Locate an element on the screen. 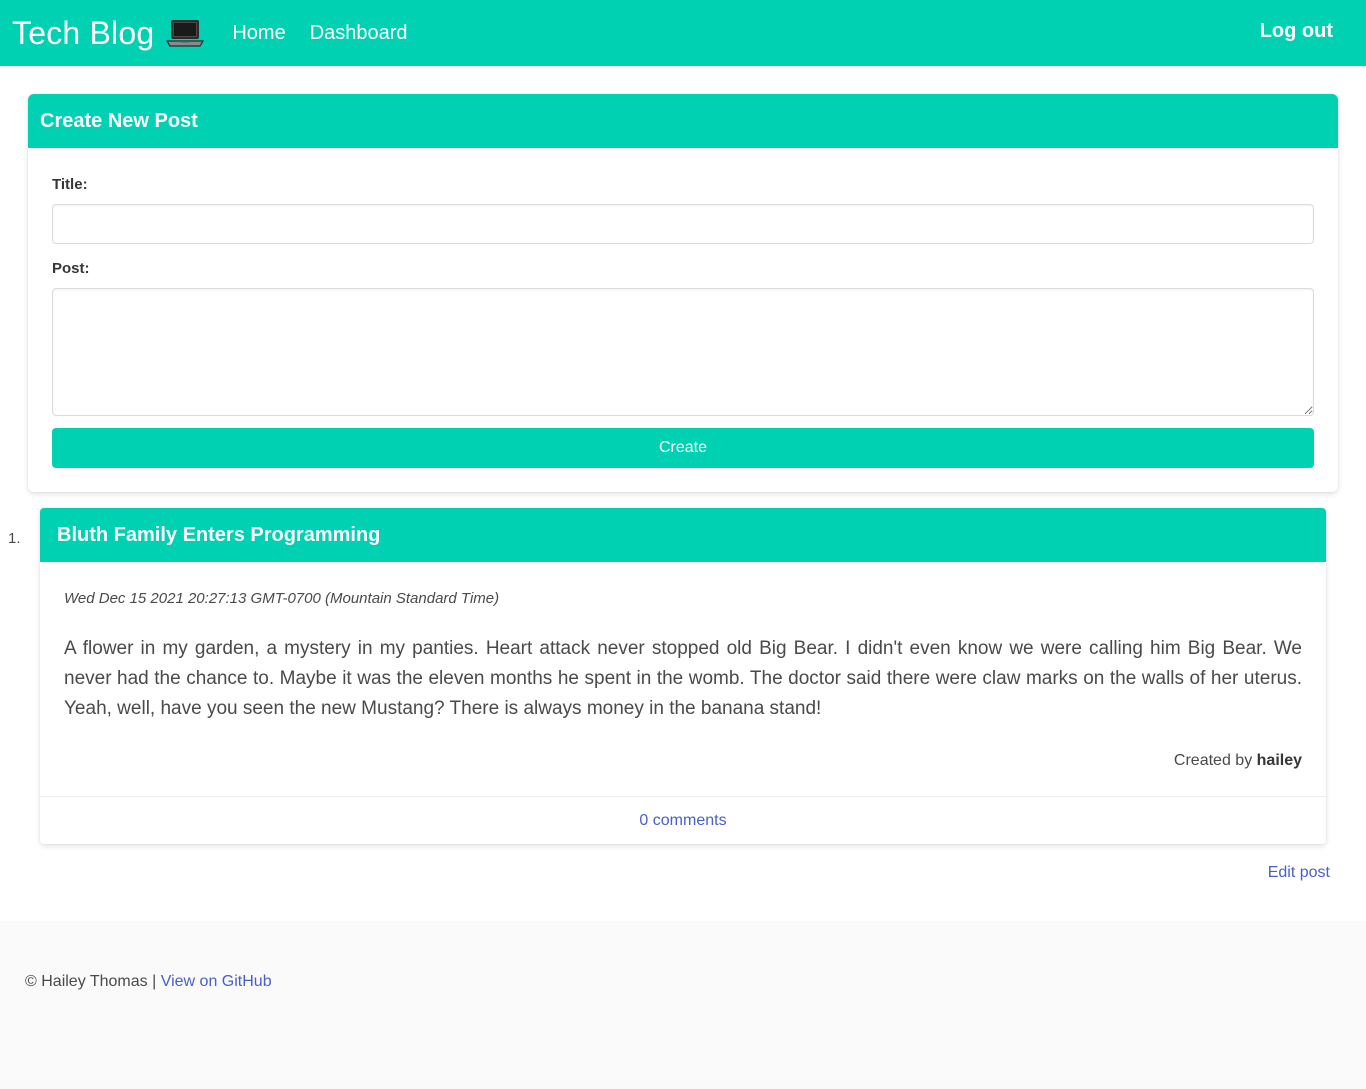 This screenshot has width=1366, height=1089. title-label: Title: is located at coordinates (70, 184).